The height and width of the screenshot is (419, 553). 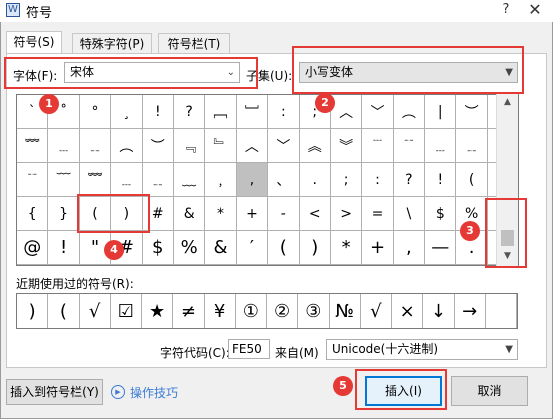 What do you see at coordinates (34, 42) in the screenshot?
I see `tab-symbols: 符号(S)` at bounding box center [34, 42].